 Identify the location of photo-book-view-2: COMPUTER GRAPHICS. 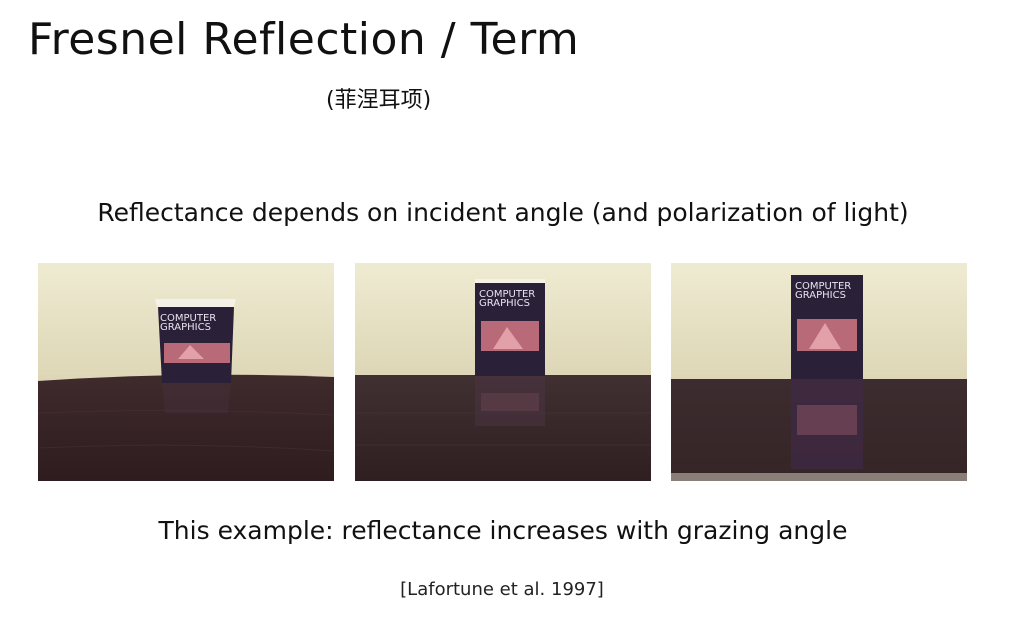
(503, 372).